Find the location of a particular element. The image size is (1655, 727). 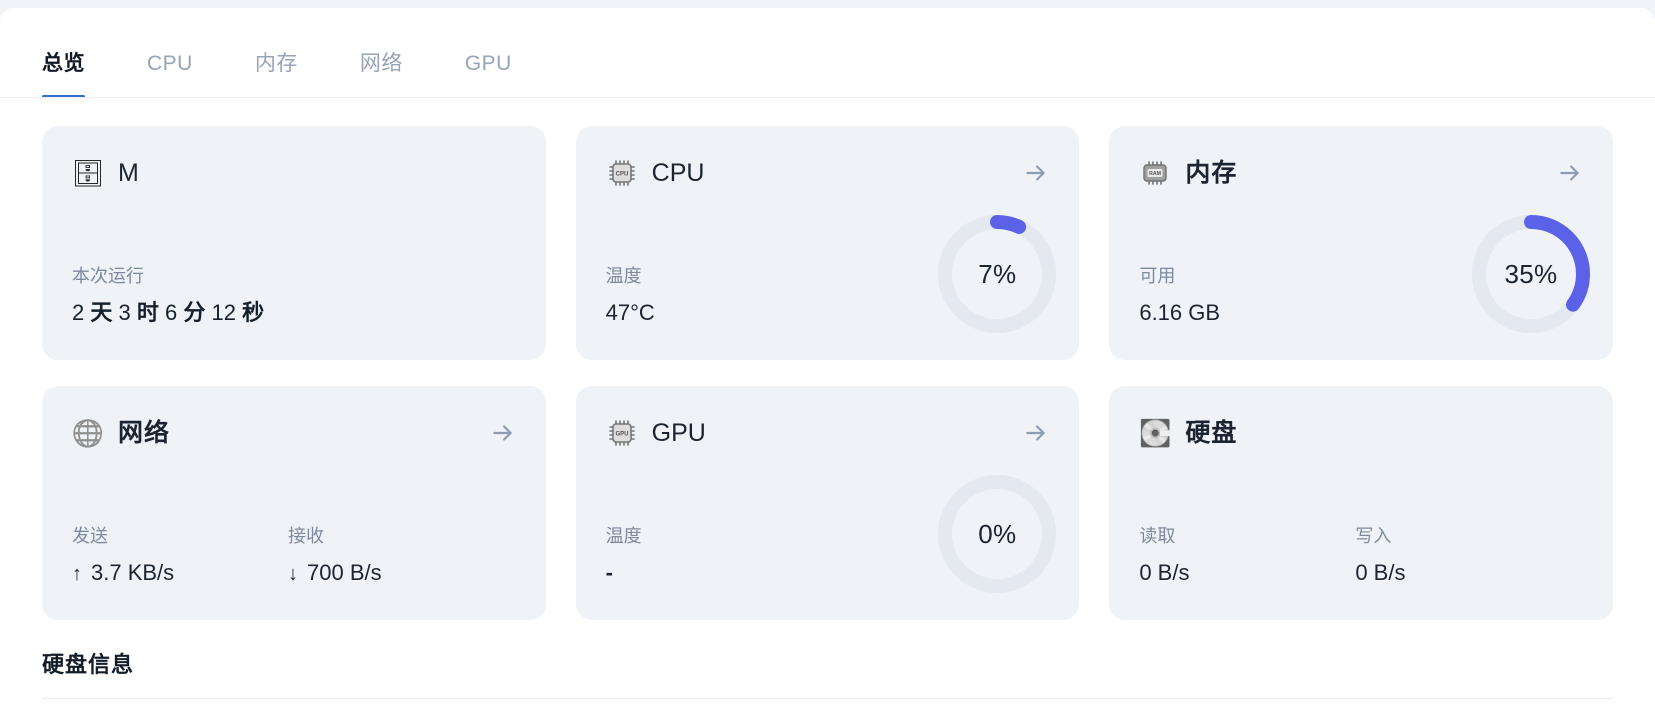

uptime-minutes-num: 6 is located at coordinates (171, 312).